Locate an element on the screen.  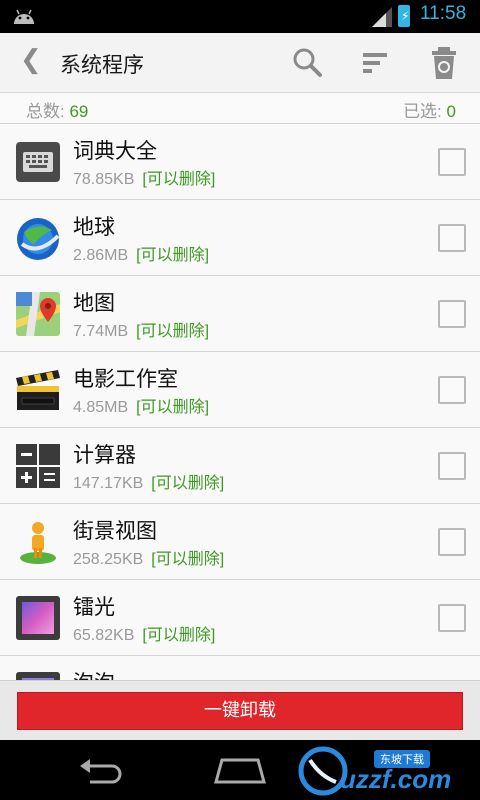
list-item: 计算器 147.17KB [可以删除] is located at coordinates (240, 466).